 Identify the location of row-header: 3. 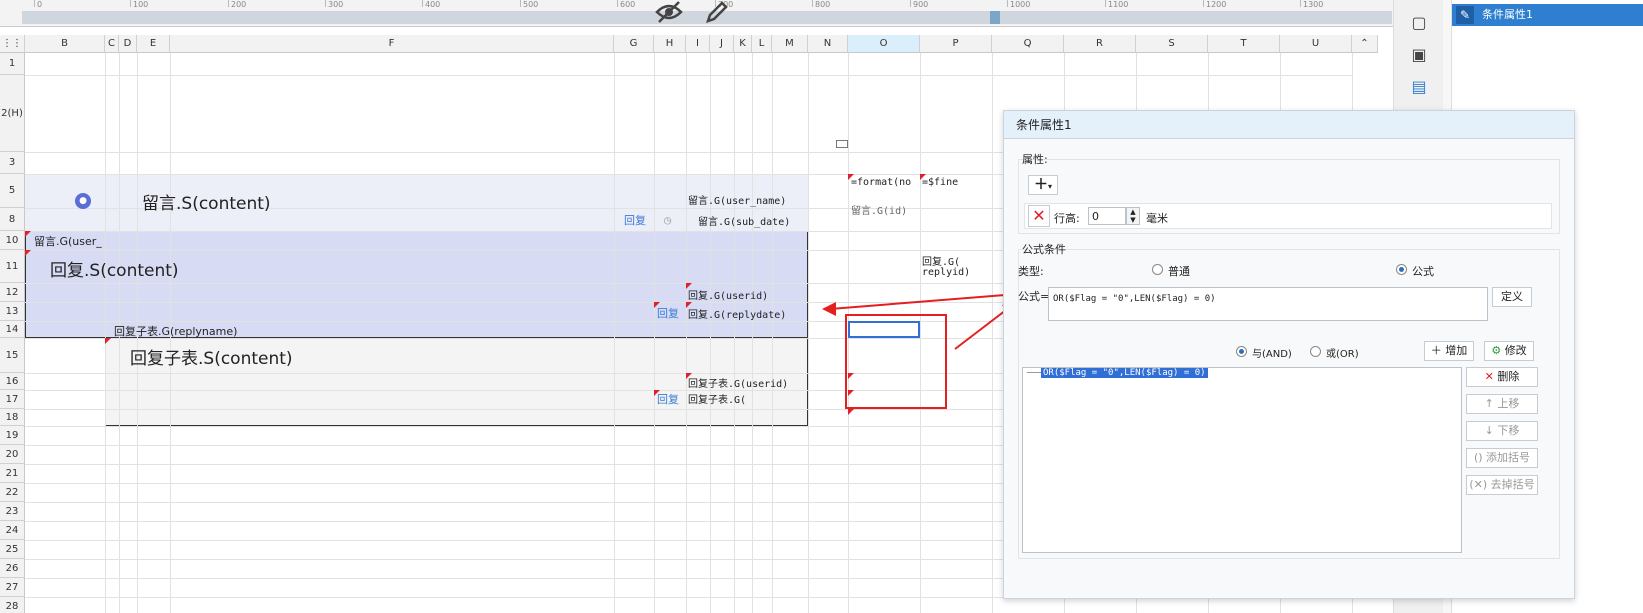
(12, 163).